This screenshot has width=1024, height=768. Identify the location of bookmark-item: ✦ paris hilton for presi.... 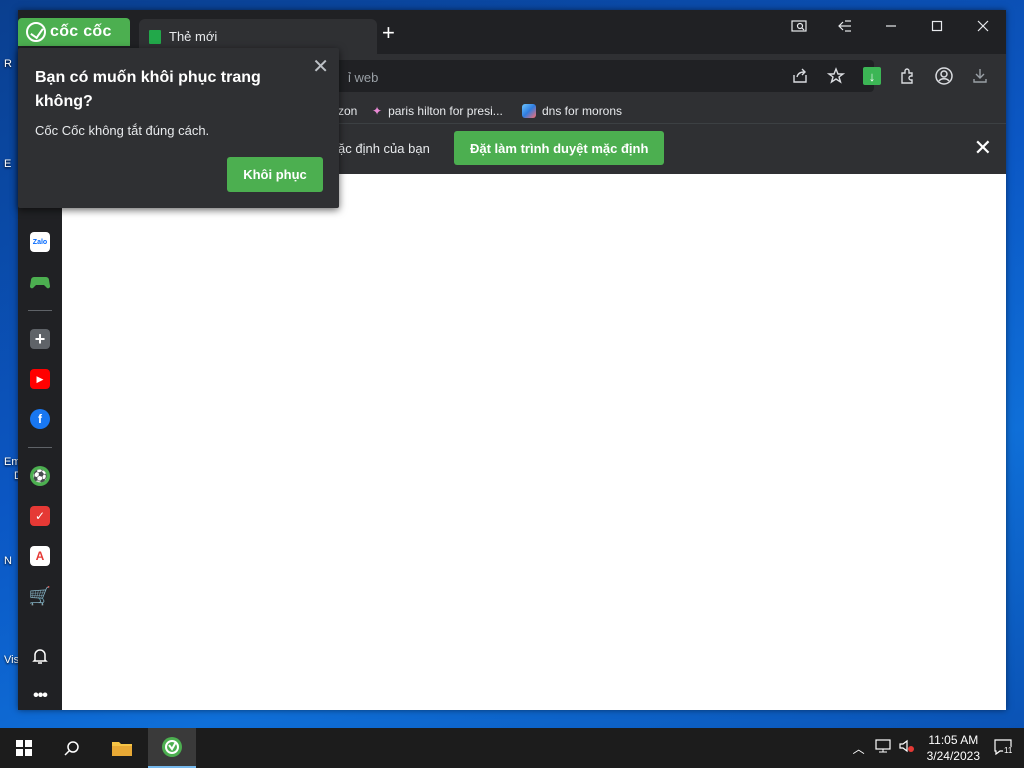
(437, 111).